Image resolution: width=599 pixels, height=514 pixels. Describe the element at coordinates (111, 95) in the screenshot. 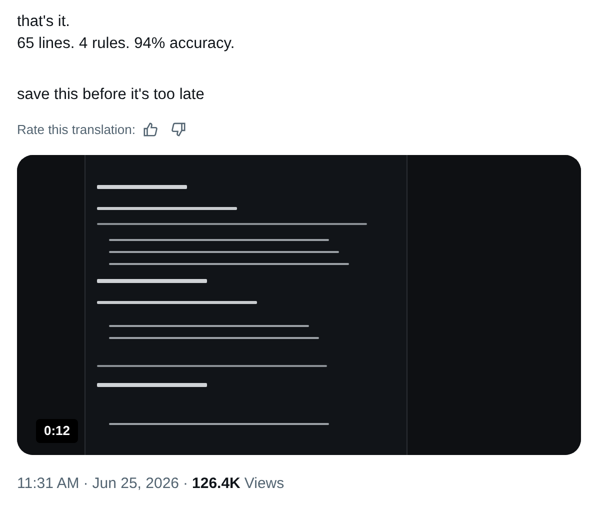

I see `post-text: save this before it's too late` at that location.